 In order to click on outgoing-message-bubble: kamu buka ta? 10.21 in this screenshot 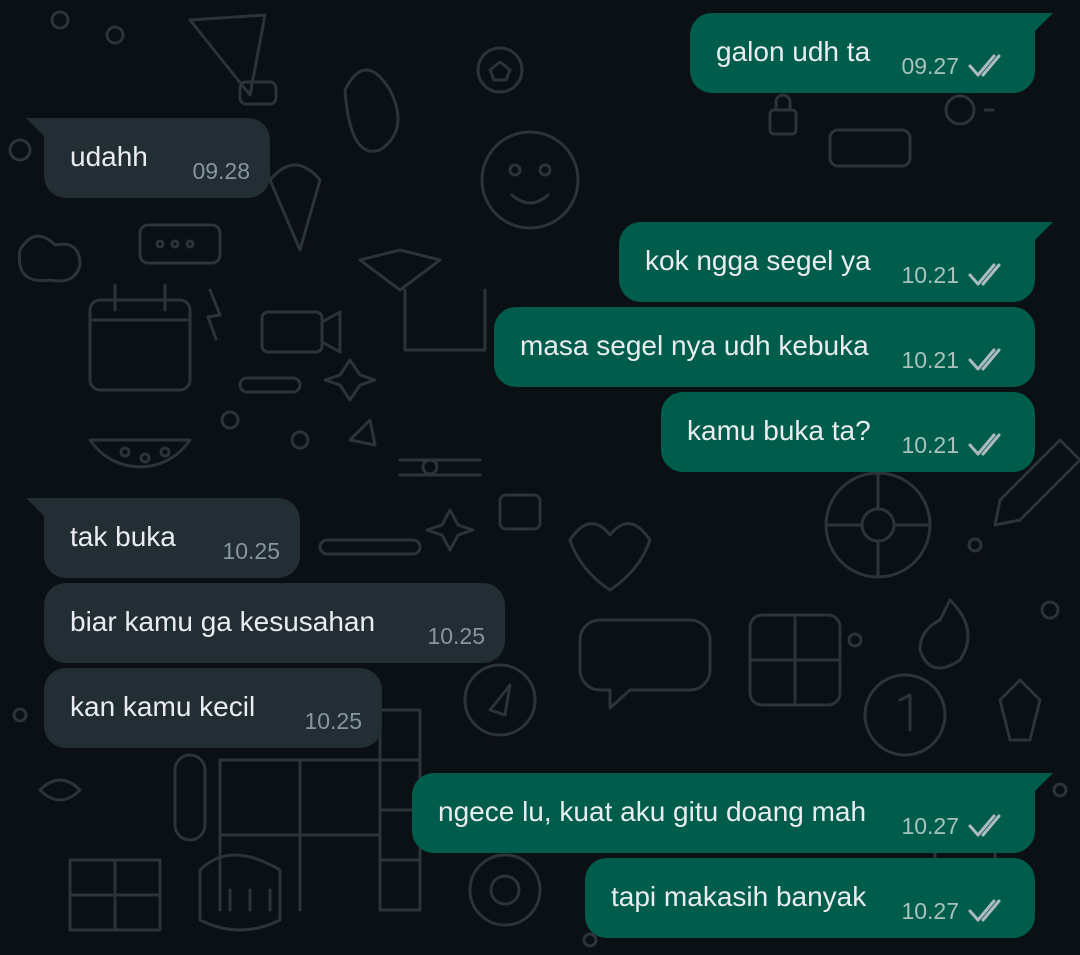, I will do `click(848, 432)`.